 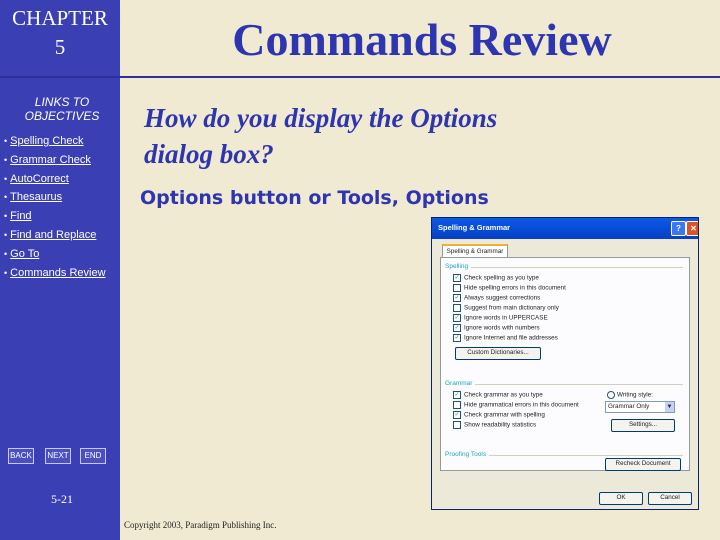 I want to click on checkbox-hide-grammatical-errors: Hide grammatical errors in this document, so click(x=516, y=405).